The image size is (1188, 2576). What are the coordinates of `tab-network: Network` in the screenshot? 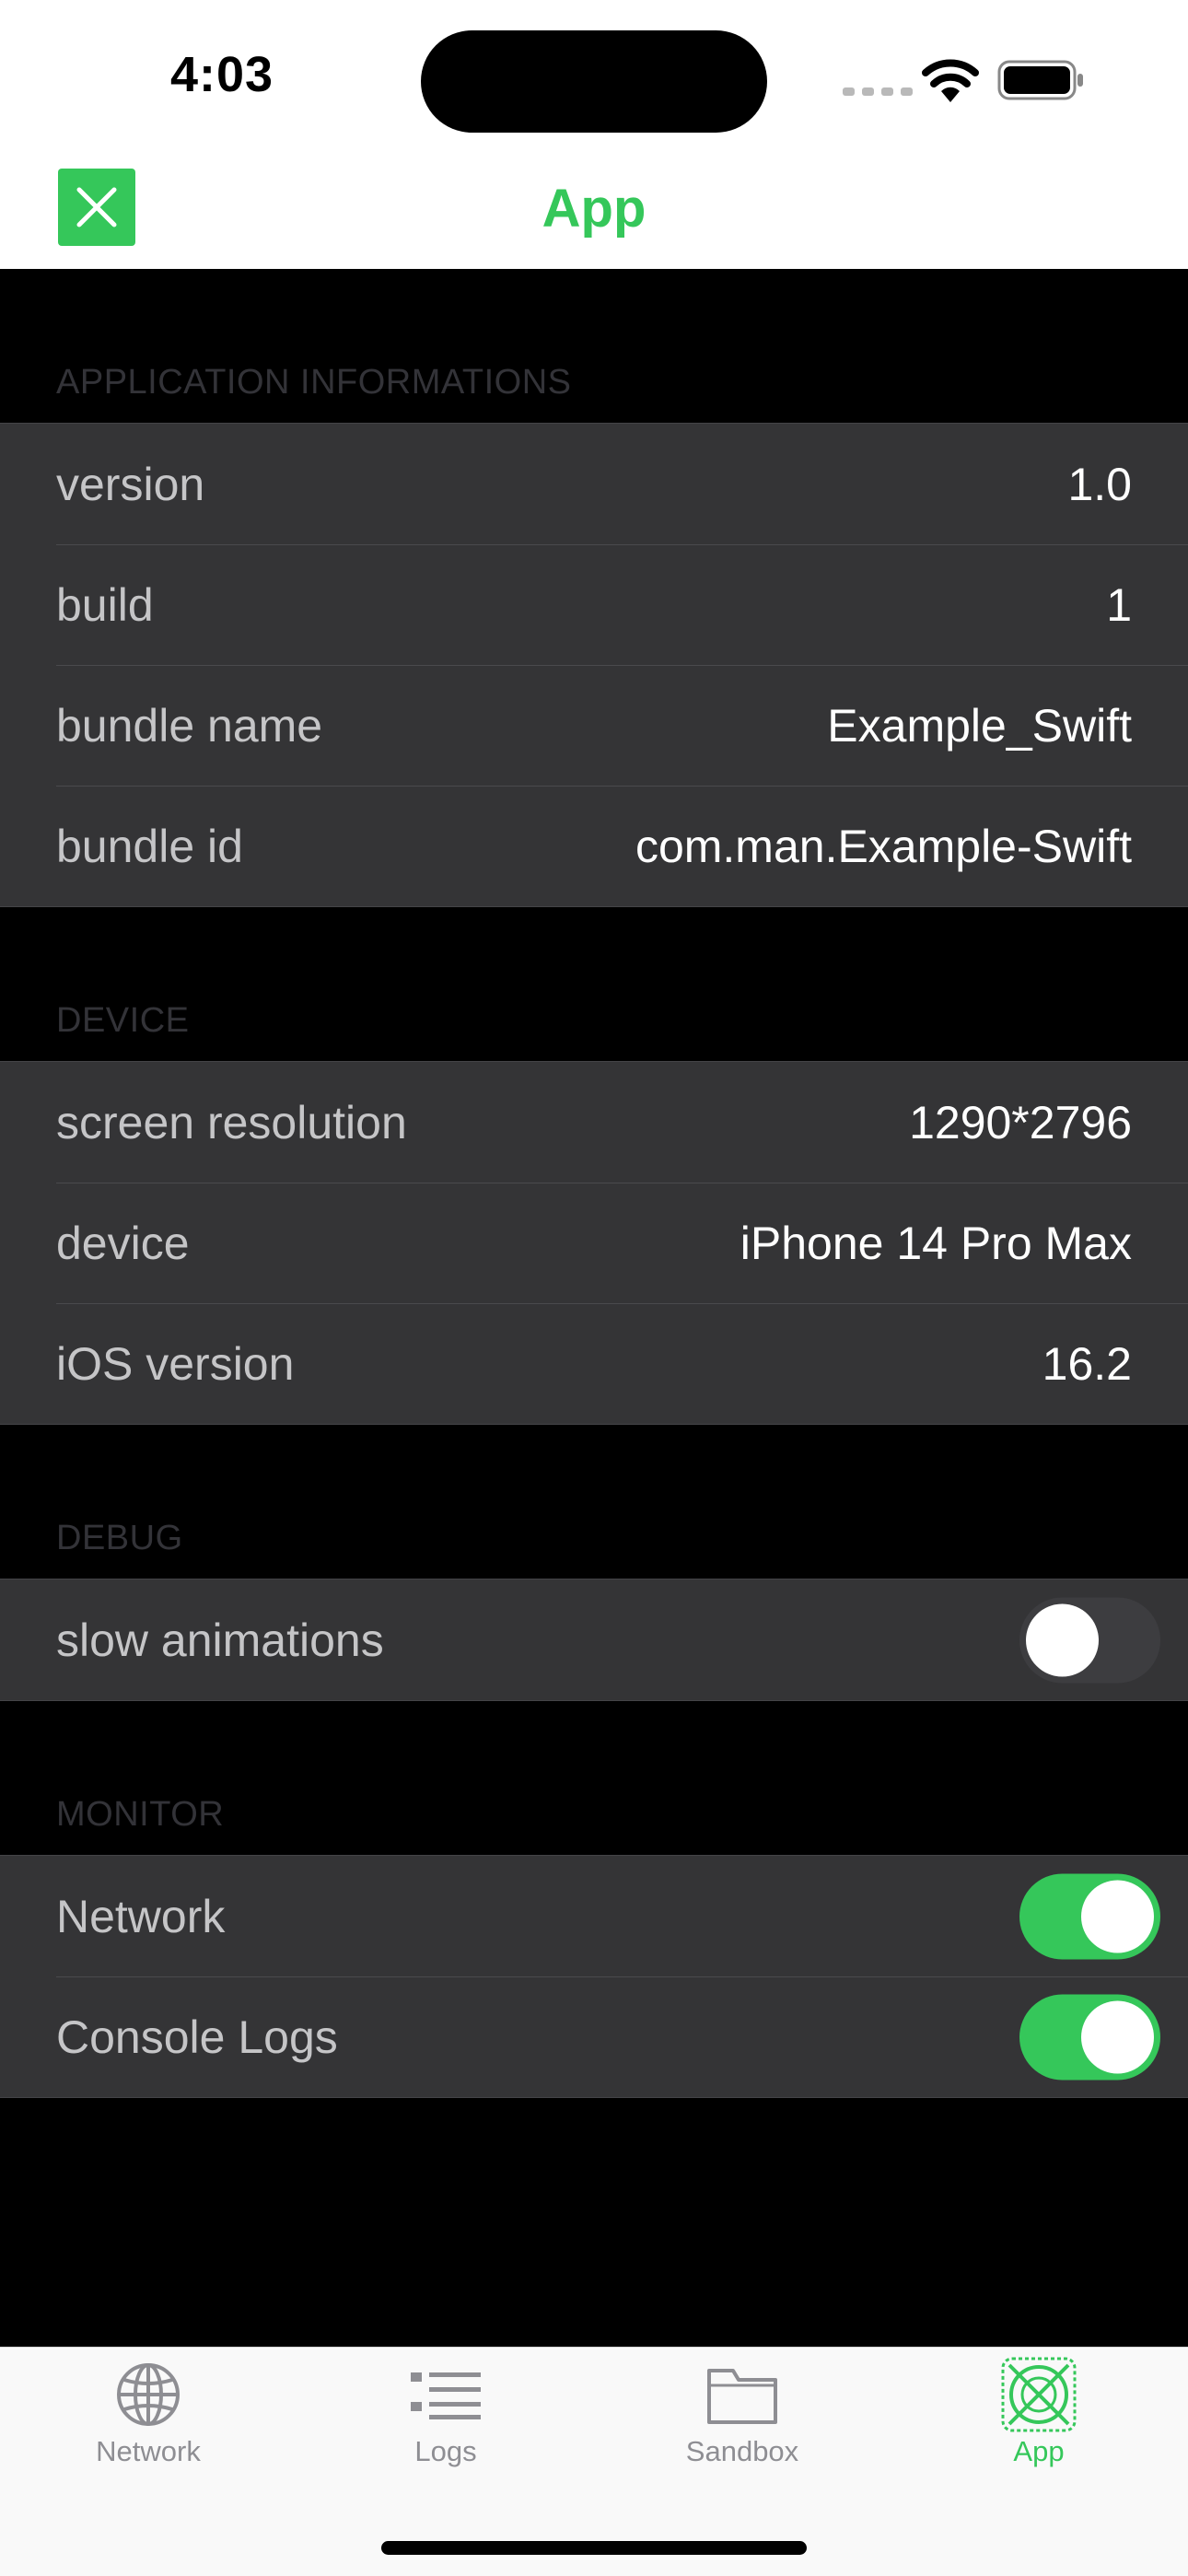 It's located at (148, 2414).